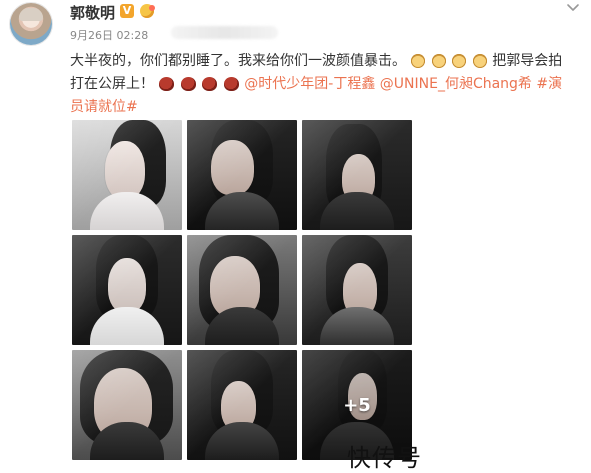 The height and width of the screenshot is (473, 591). Describe the element at coordinates (309, 84) in the screenshot. I see `mention-link-1: @时代少年团-丁程鑫` at that location.